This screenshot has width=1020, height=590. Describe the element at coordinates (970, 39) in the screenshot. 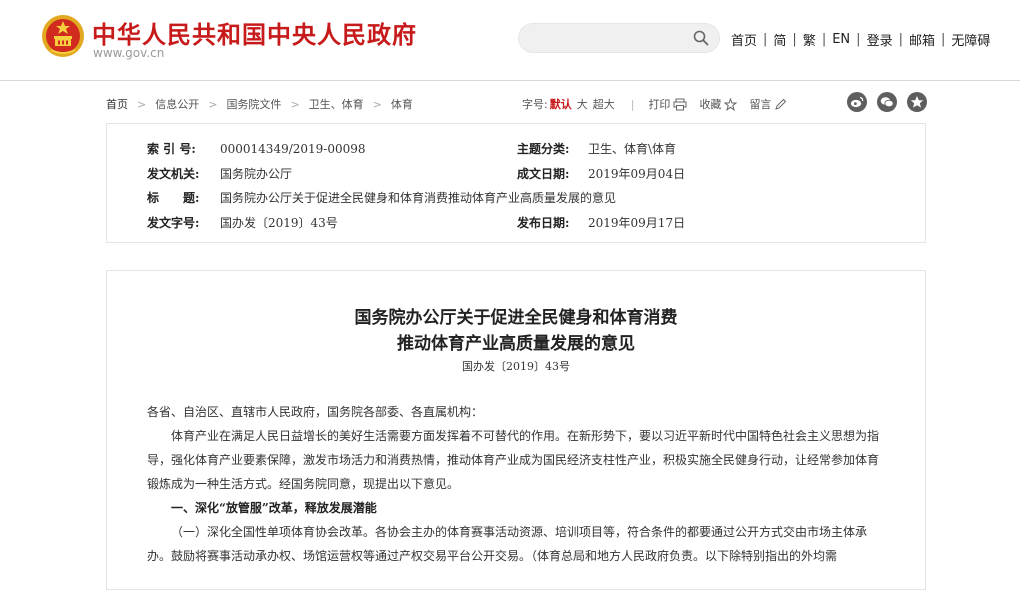

I see `nav-accessibility: 无障碍` at that location.